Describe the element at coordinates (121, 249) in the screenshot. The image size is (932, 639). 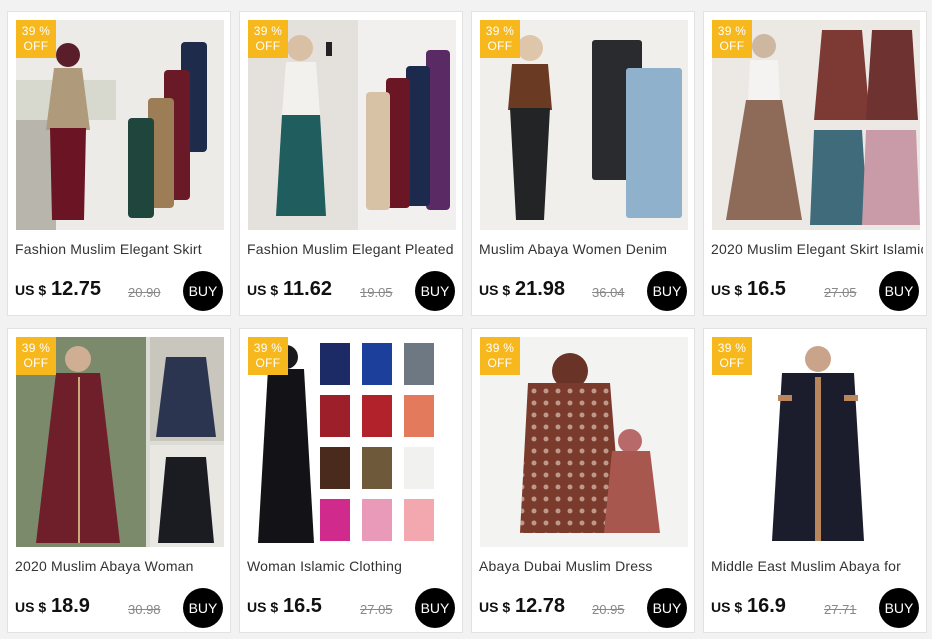
I see `product-title: Fashion Muslim Elegant Skirt` at that location.